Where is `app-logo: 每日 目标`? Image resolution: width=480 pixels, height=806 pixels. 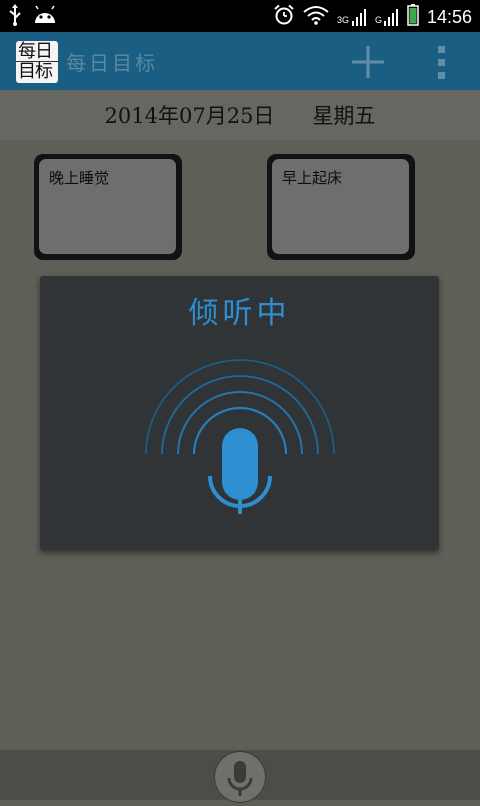 app-logo: 每日 目标 is located at coordinates (37, 62).